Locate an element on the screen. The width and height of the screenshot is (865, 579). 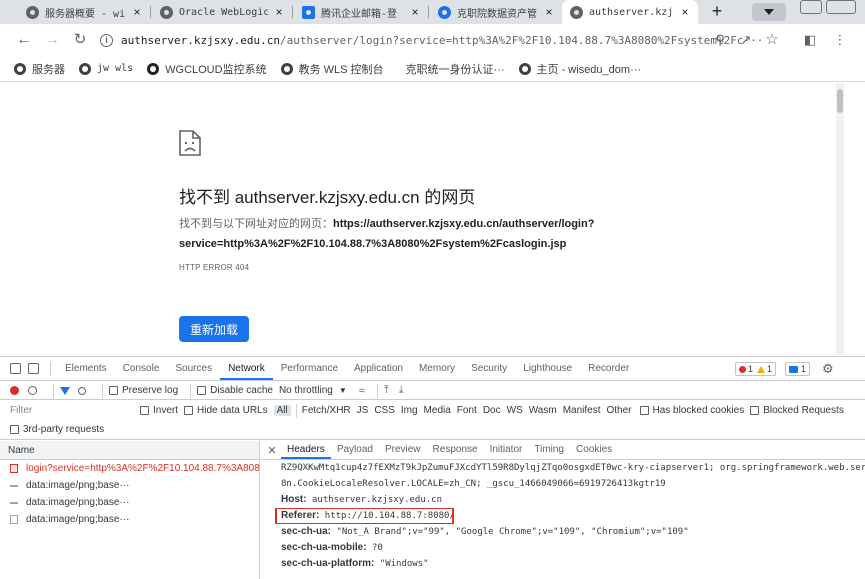
devtools-tab-security: Security is located at coordinates (489, 368).